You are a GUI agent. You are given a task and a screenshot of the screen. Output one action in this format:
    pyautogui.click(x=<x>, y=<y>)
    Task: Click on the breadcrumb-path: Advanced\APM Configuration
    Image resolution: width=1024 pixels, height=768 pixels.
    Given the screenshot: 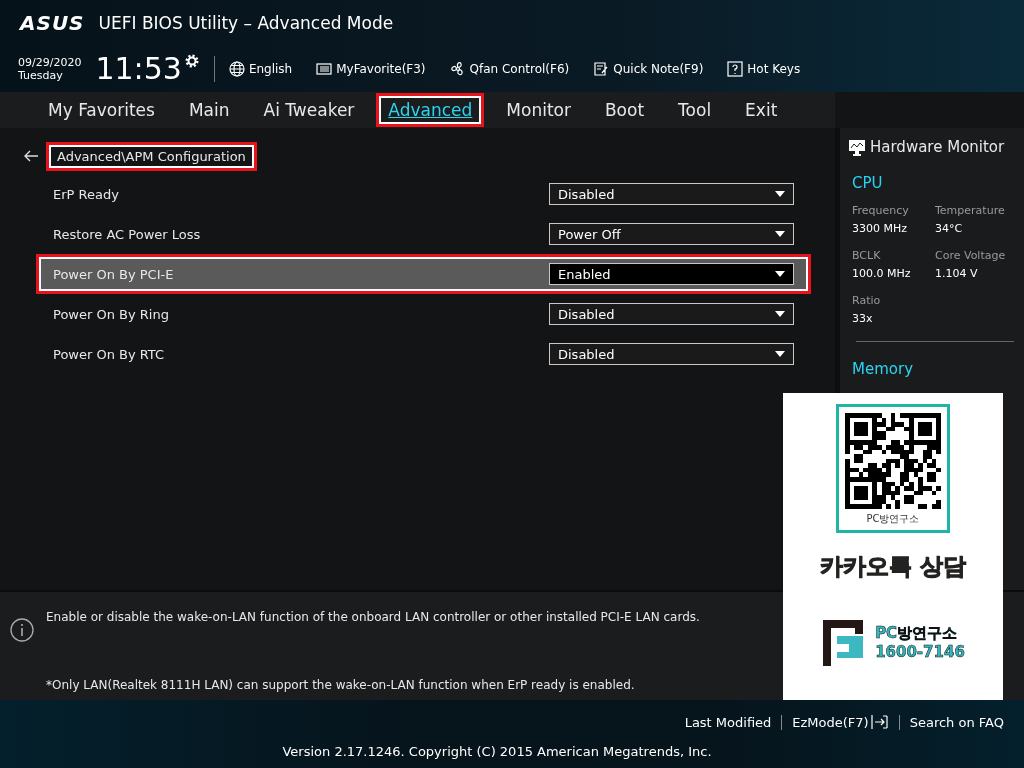 What is the action you would take?
    pyautogui.click(x=151, y=156)
    